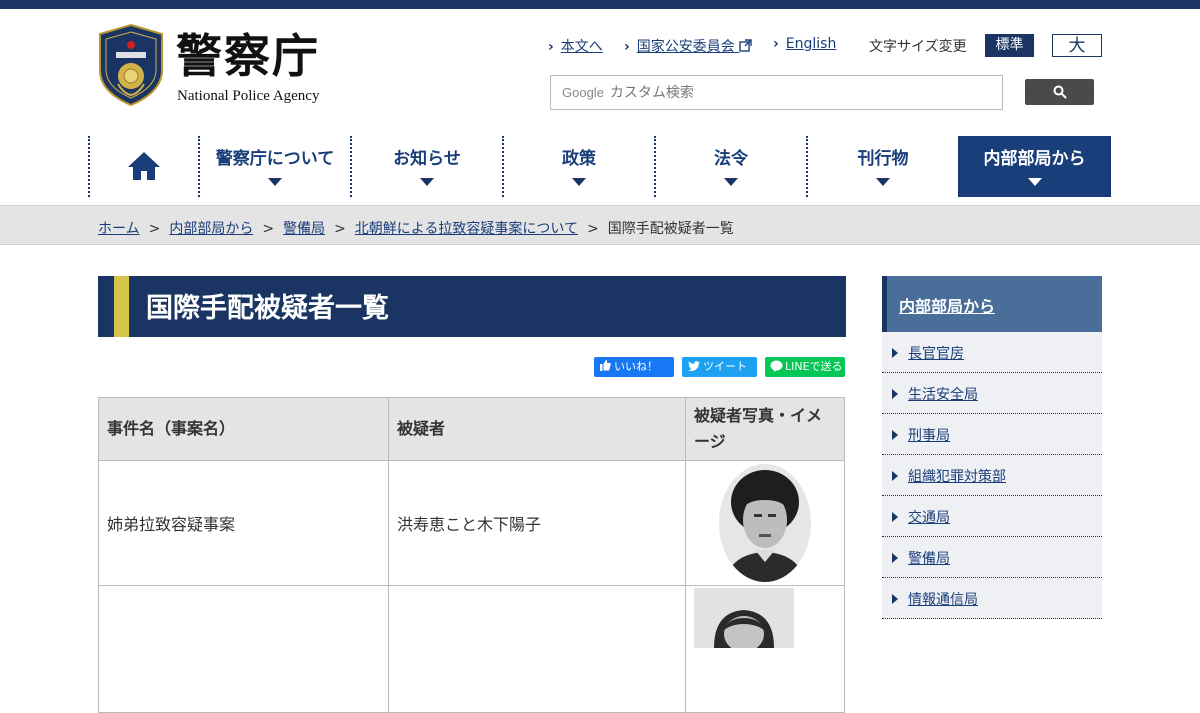 The height and width of the screenshot is (713, 1200). I want to click on nav-label: 政策, so click(579, 159).